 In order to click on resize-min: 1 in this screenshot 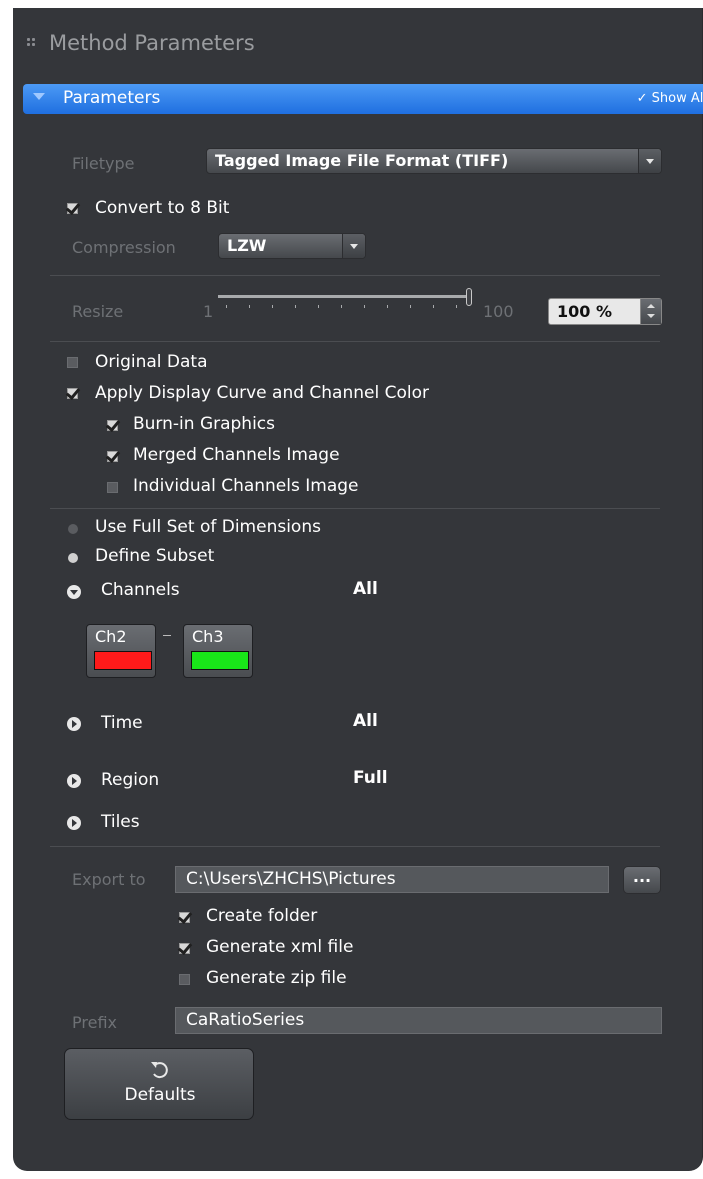, I will do `click(208, 311)`.